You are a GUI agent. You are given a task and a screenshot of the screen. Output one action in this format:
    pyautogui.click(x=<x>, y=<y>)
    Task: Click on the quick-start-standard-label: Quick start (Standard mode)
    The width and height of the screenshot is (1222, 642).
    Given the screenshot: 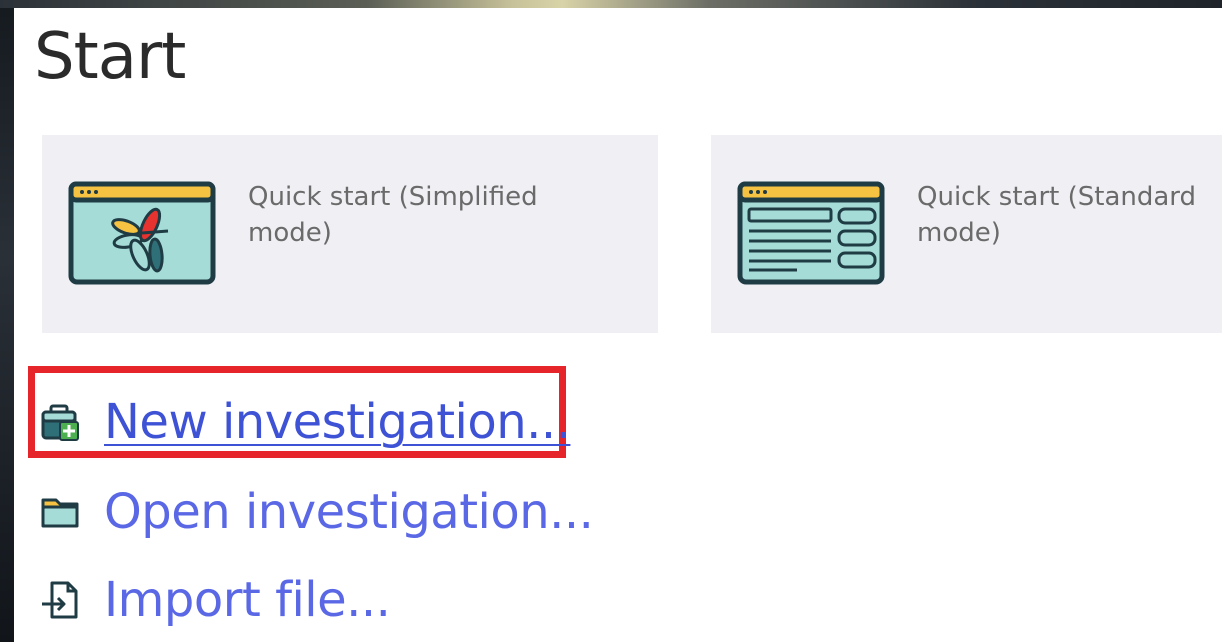 What is the action you would take?
    pyautogui.click(x=1057, y=215)
    